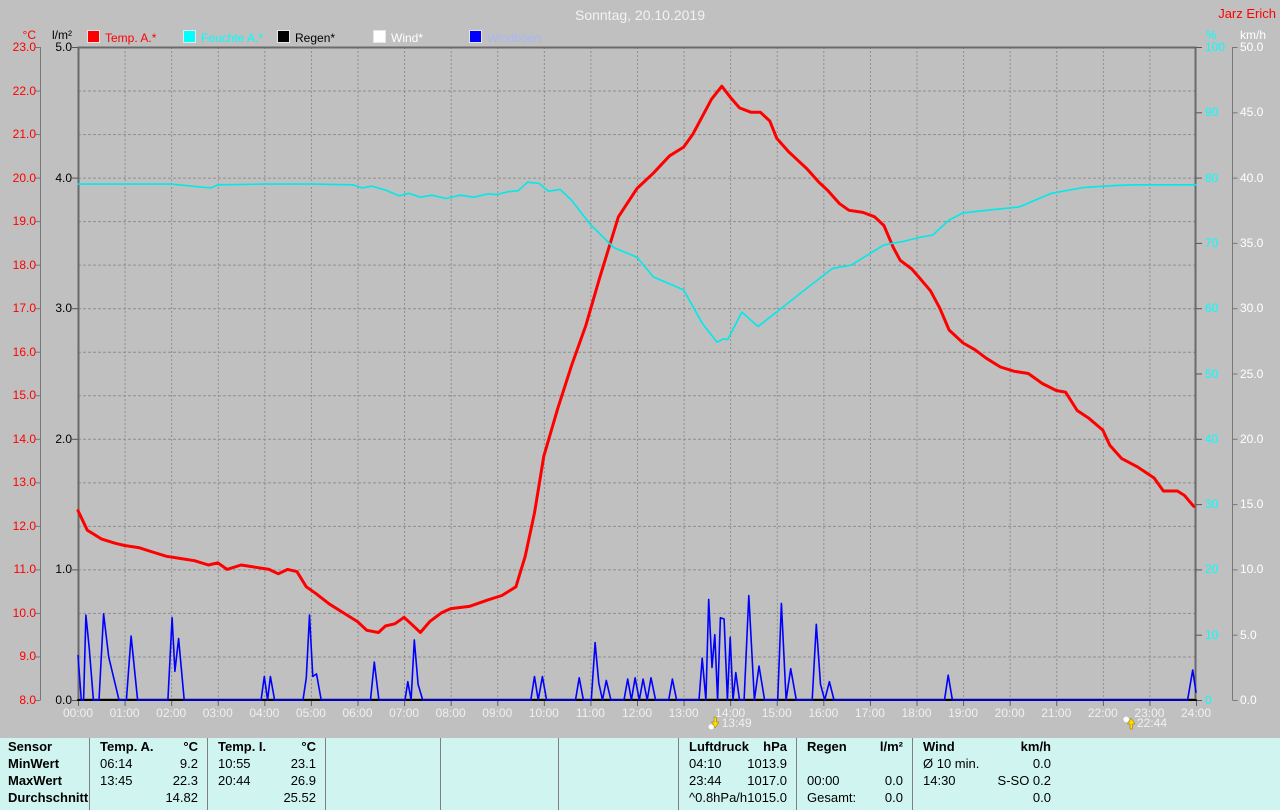 Image resolution: width=1280 pixels, height=810 pixels. What do you see at coordinates (24, 134) in the screenshot?
I see `y-tick-temp: 21.0` at bounding box center [24, 134].